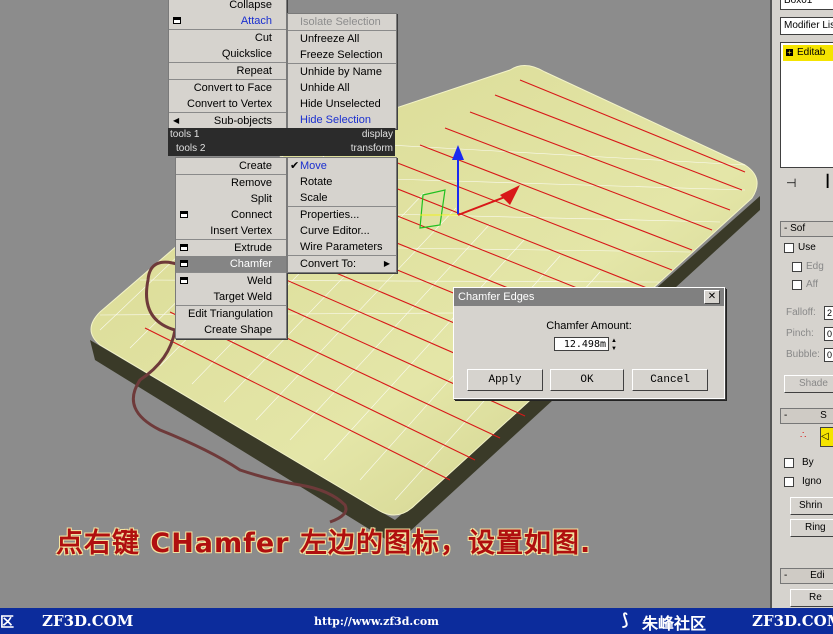 Image resolution: width=833 pixels, height=634 pixels. I want to click on edge-distance-checkbox, so click(797, 267).